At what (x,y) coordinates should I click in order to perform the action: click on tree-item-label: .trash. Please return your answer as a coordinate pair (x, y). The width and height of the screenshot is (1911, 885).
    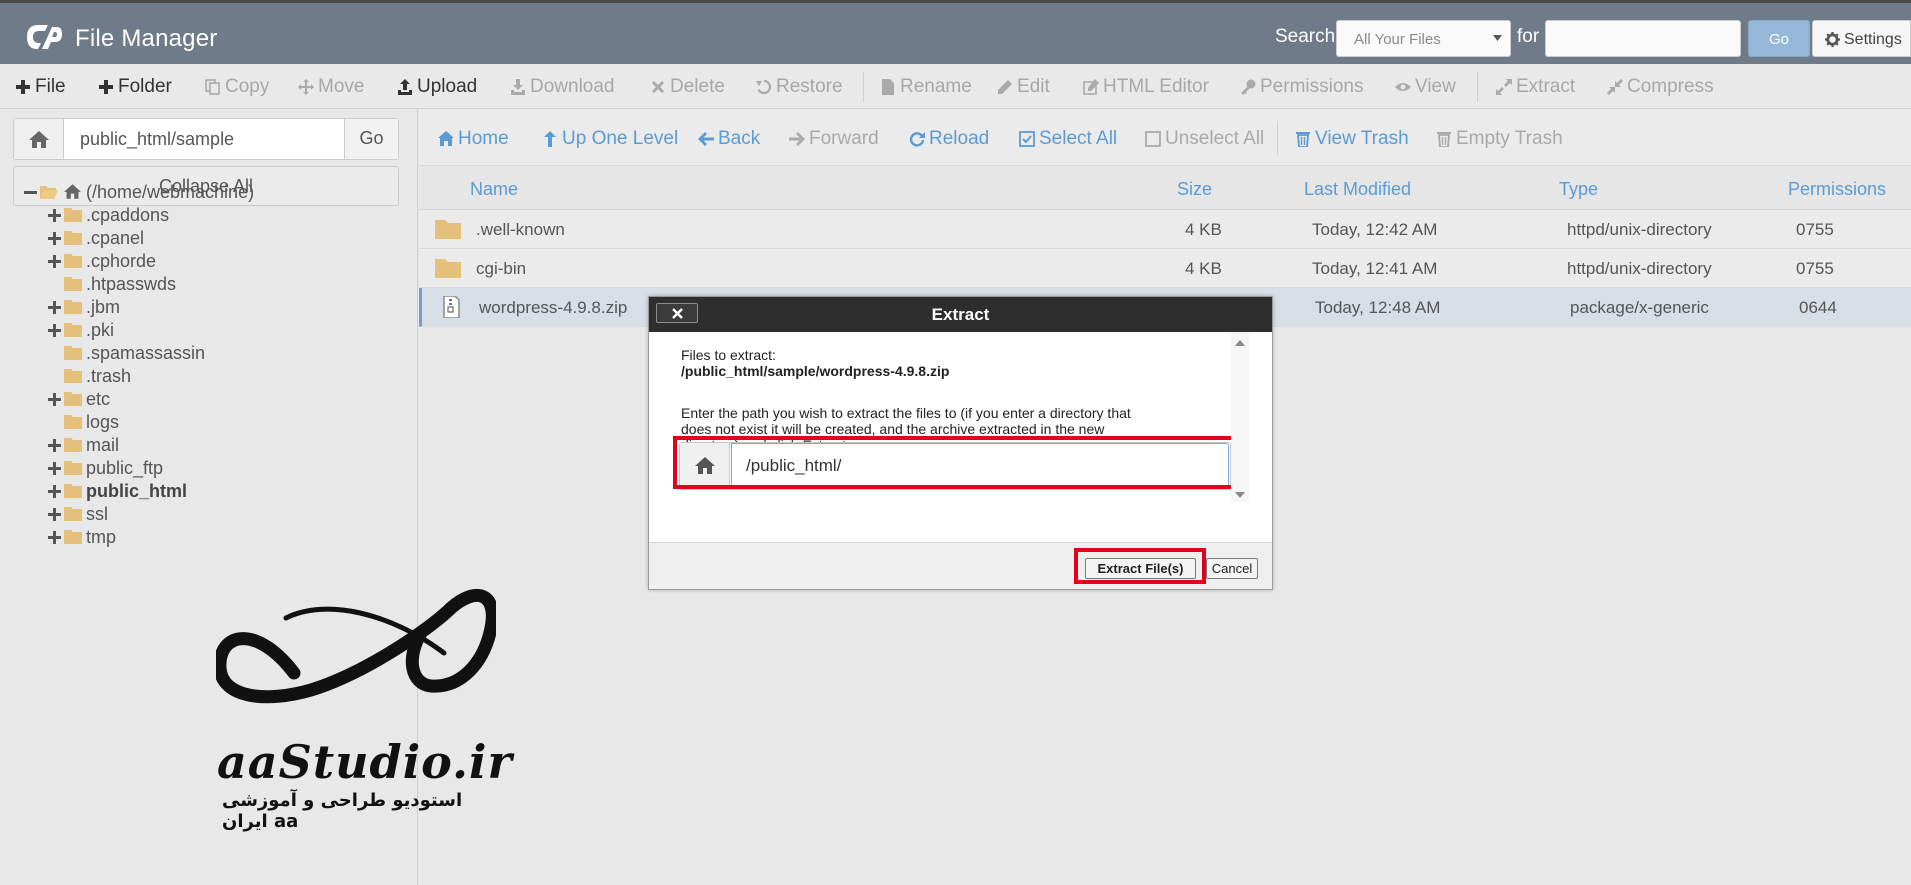
    Looking at the image, I should click on (109, 376).